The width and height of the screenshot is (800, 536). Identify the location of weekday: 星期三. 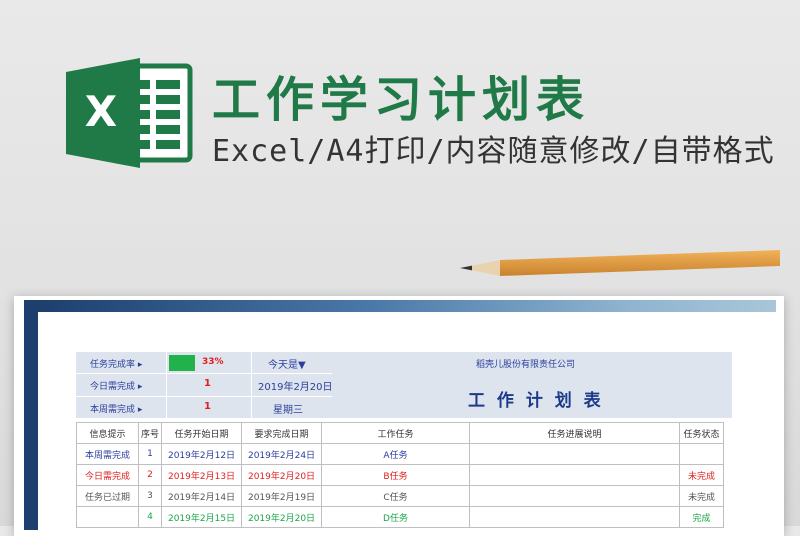
(288, 410).